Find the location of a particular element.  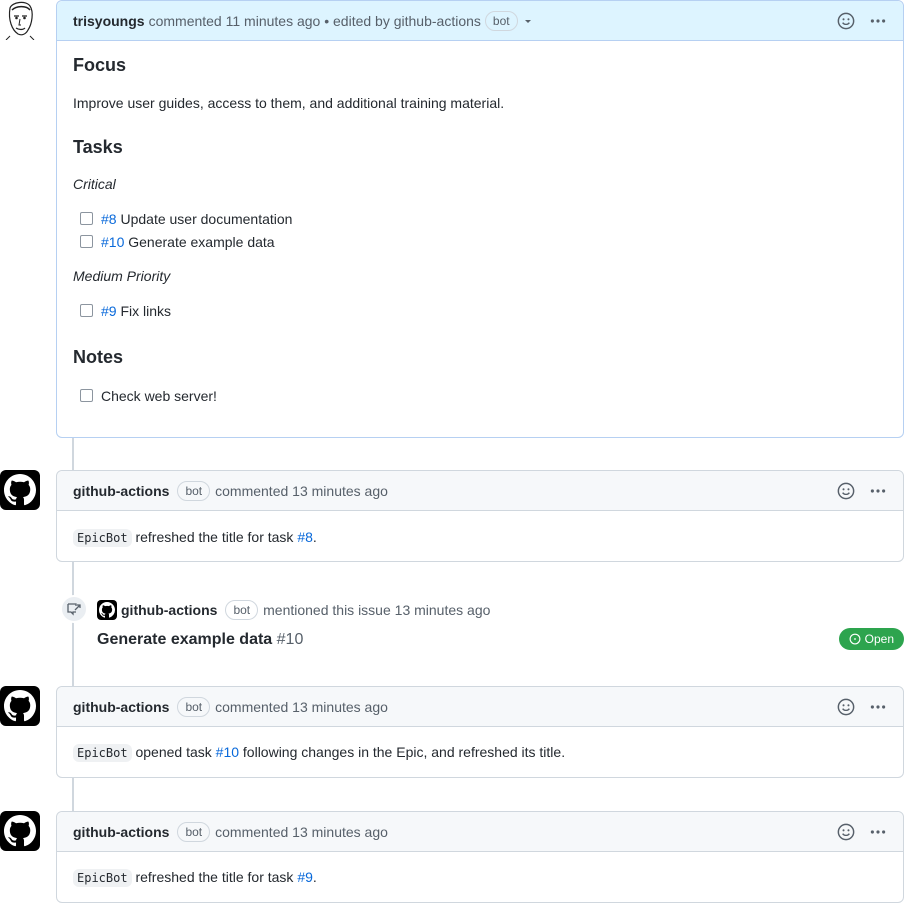

task-list-item: Check web server! is located at coordinates (480, 395).